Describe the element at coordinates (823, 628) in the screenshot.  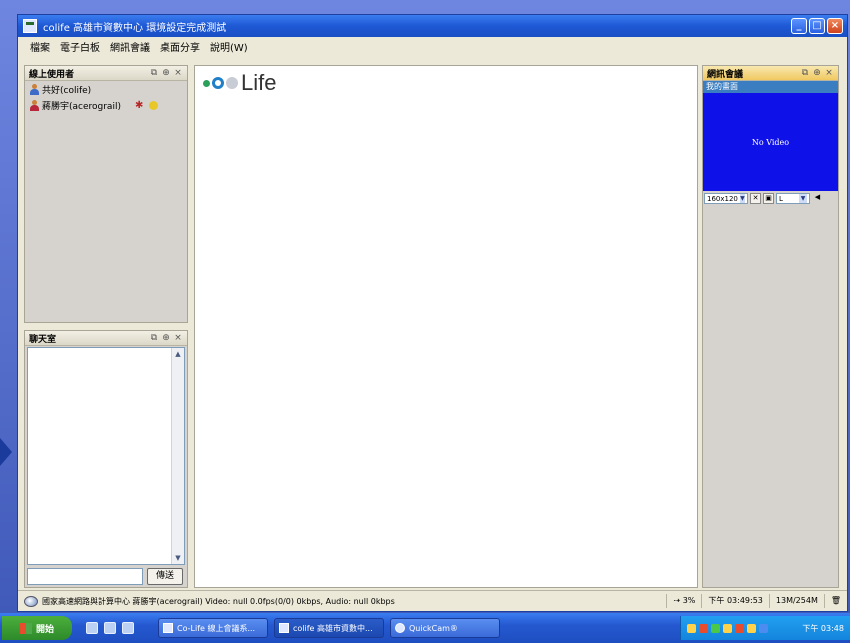
I see `clock: 下午 03:48` at that location.